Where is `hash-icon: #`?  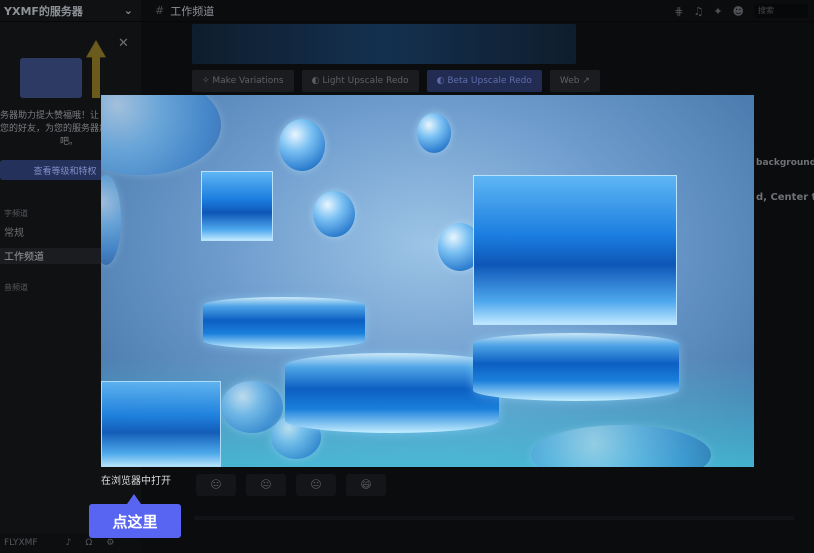 hash-icon: # is located at coordinates (160, 10).